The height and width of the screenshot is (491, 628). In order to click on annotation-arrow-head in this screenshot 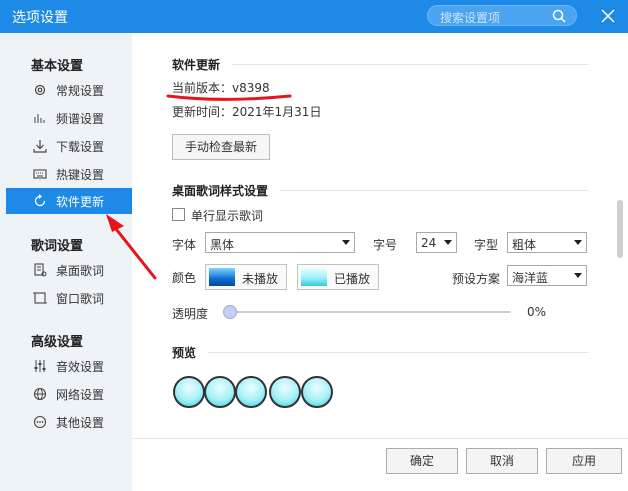, I will do `click(115, 223)`.